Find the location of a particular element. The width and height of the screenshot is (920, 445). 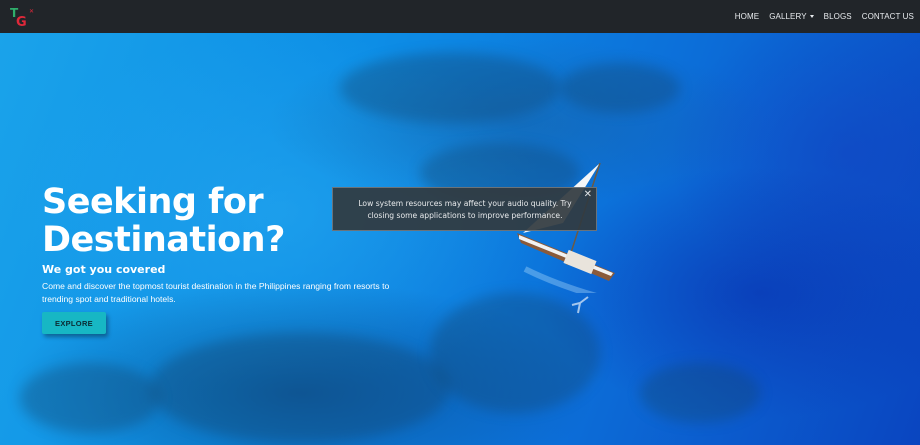

site-logo: T G ✕ is located at coordinates (23, 17).